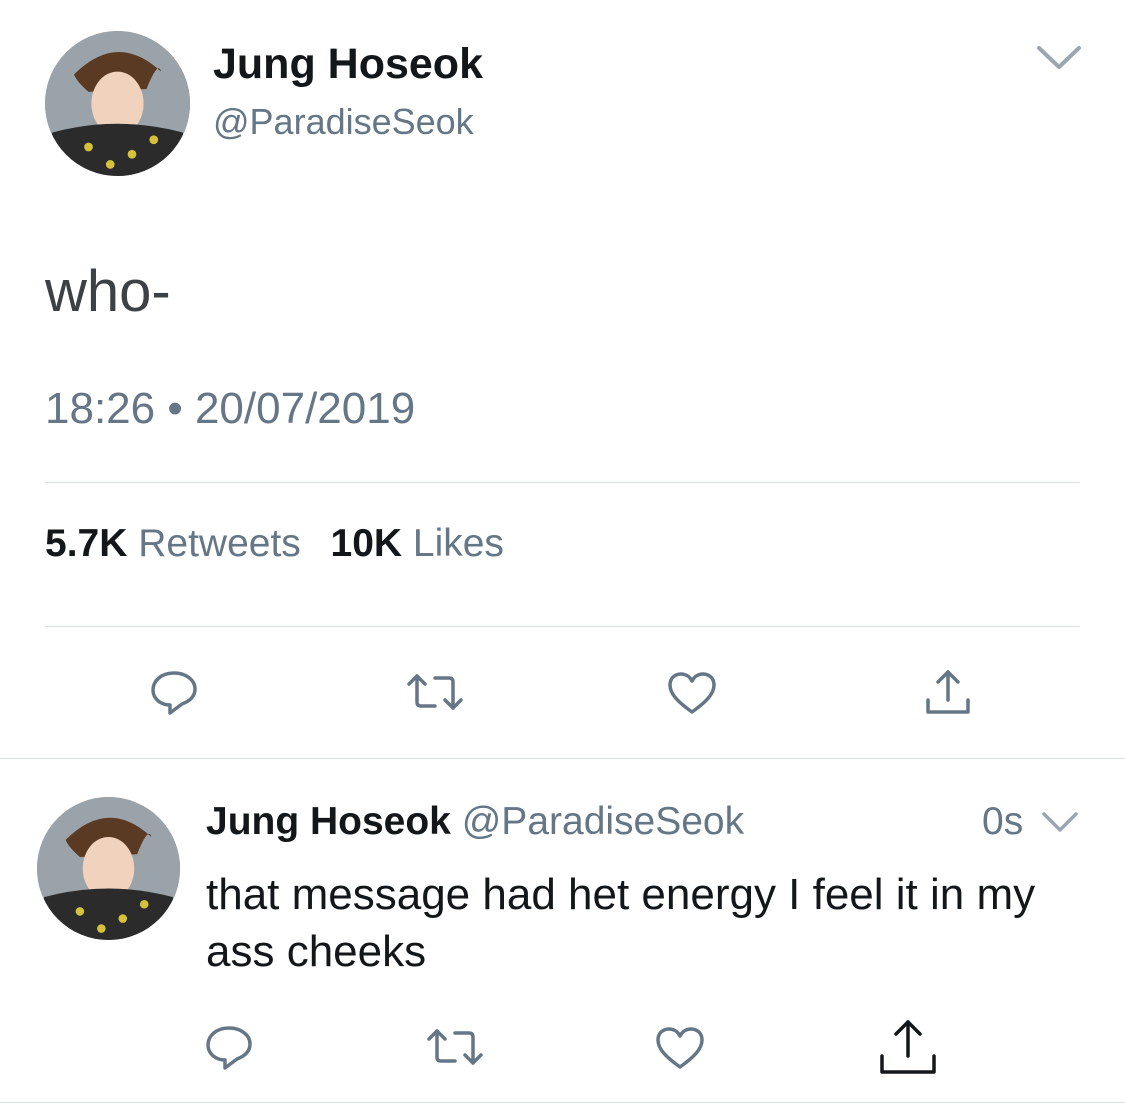 The width and height of the screenshot is (1125, 1105). What do you see at coordinates (108, 291) in the screenshot?
I see `main-tweet-text: who-` at bounding box center [108, 291].